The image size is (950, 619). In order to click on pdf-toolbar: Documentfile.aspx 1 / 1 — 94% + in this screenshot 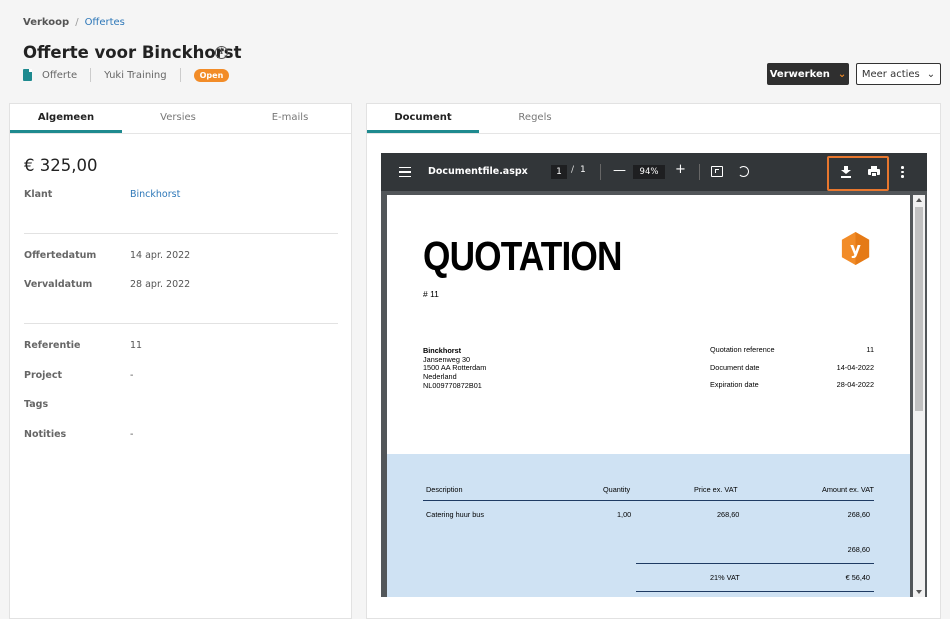, I will do `click(654, 172)`.